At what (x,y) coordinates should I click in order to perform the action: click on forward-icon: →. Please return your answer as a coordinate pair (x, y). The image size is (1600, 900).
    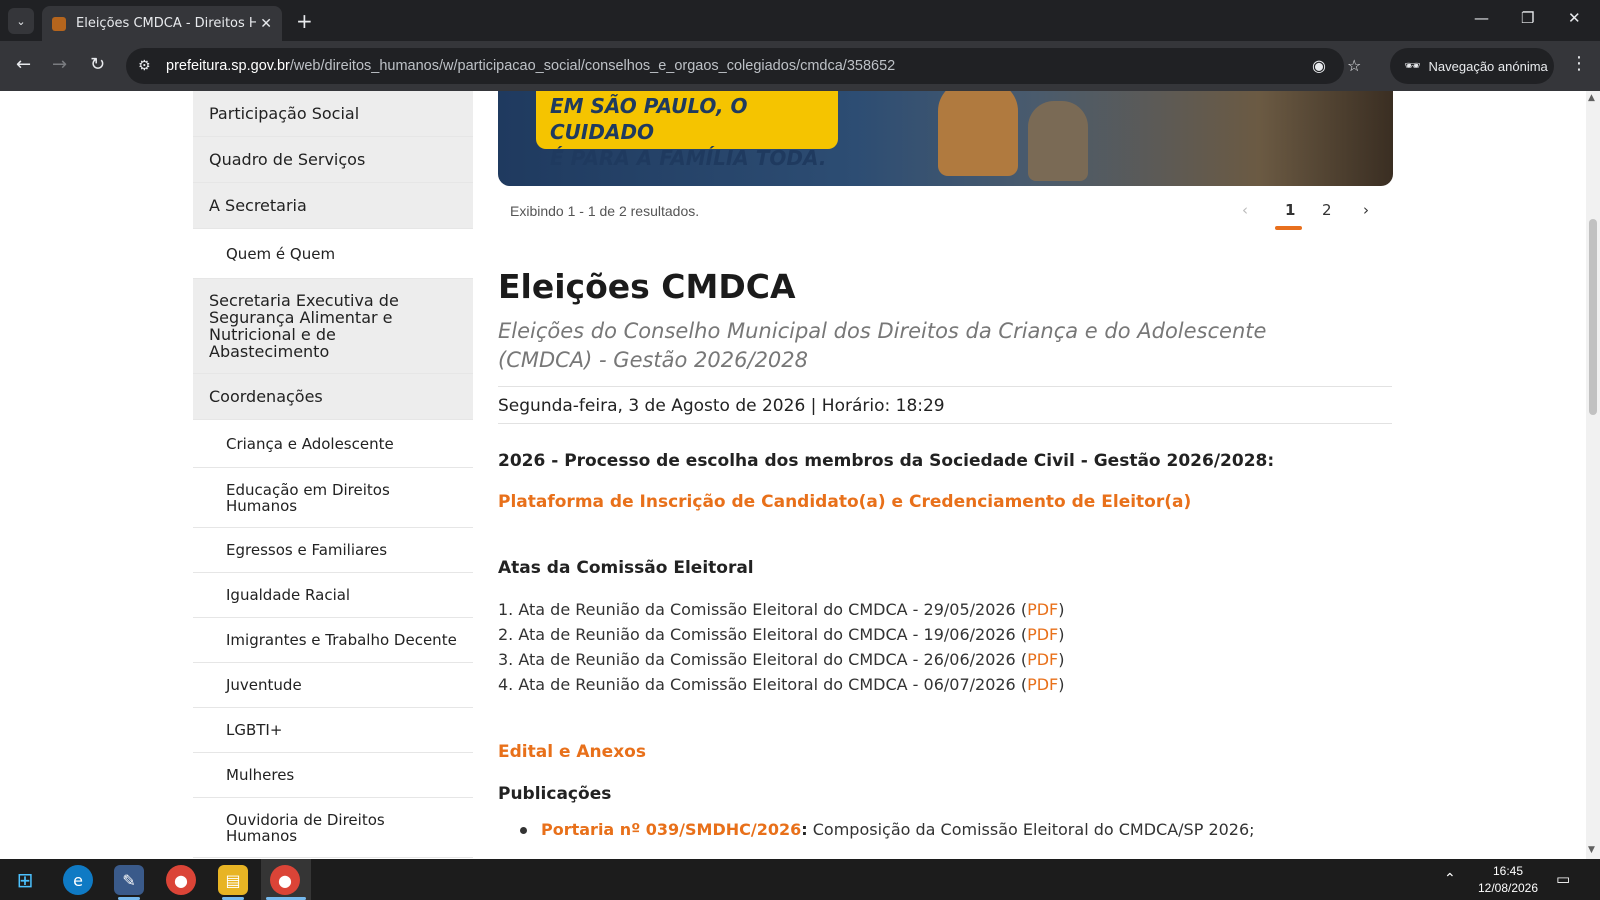
    Looking at the image, I should click on (59, 64).